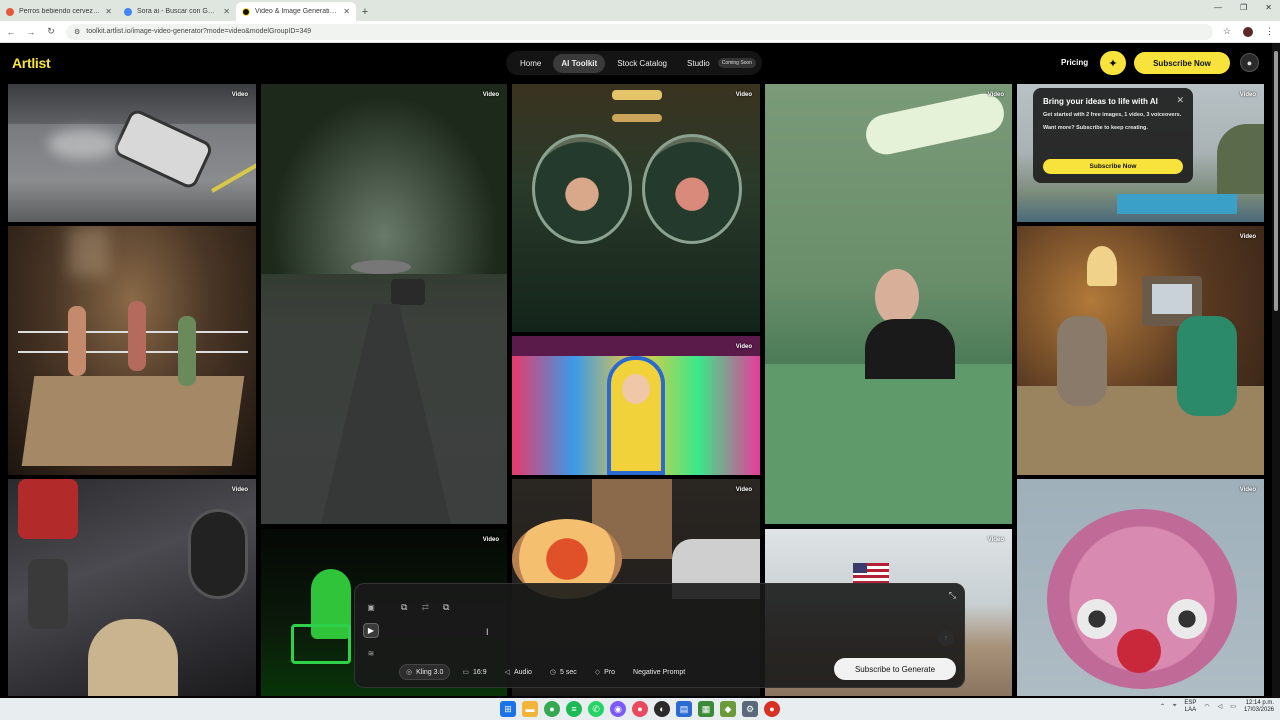 The width and height of the screenshot is (1280, 720). I want to click on gallery-tile-bathtub-woman: Video, so click(888, 304).